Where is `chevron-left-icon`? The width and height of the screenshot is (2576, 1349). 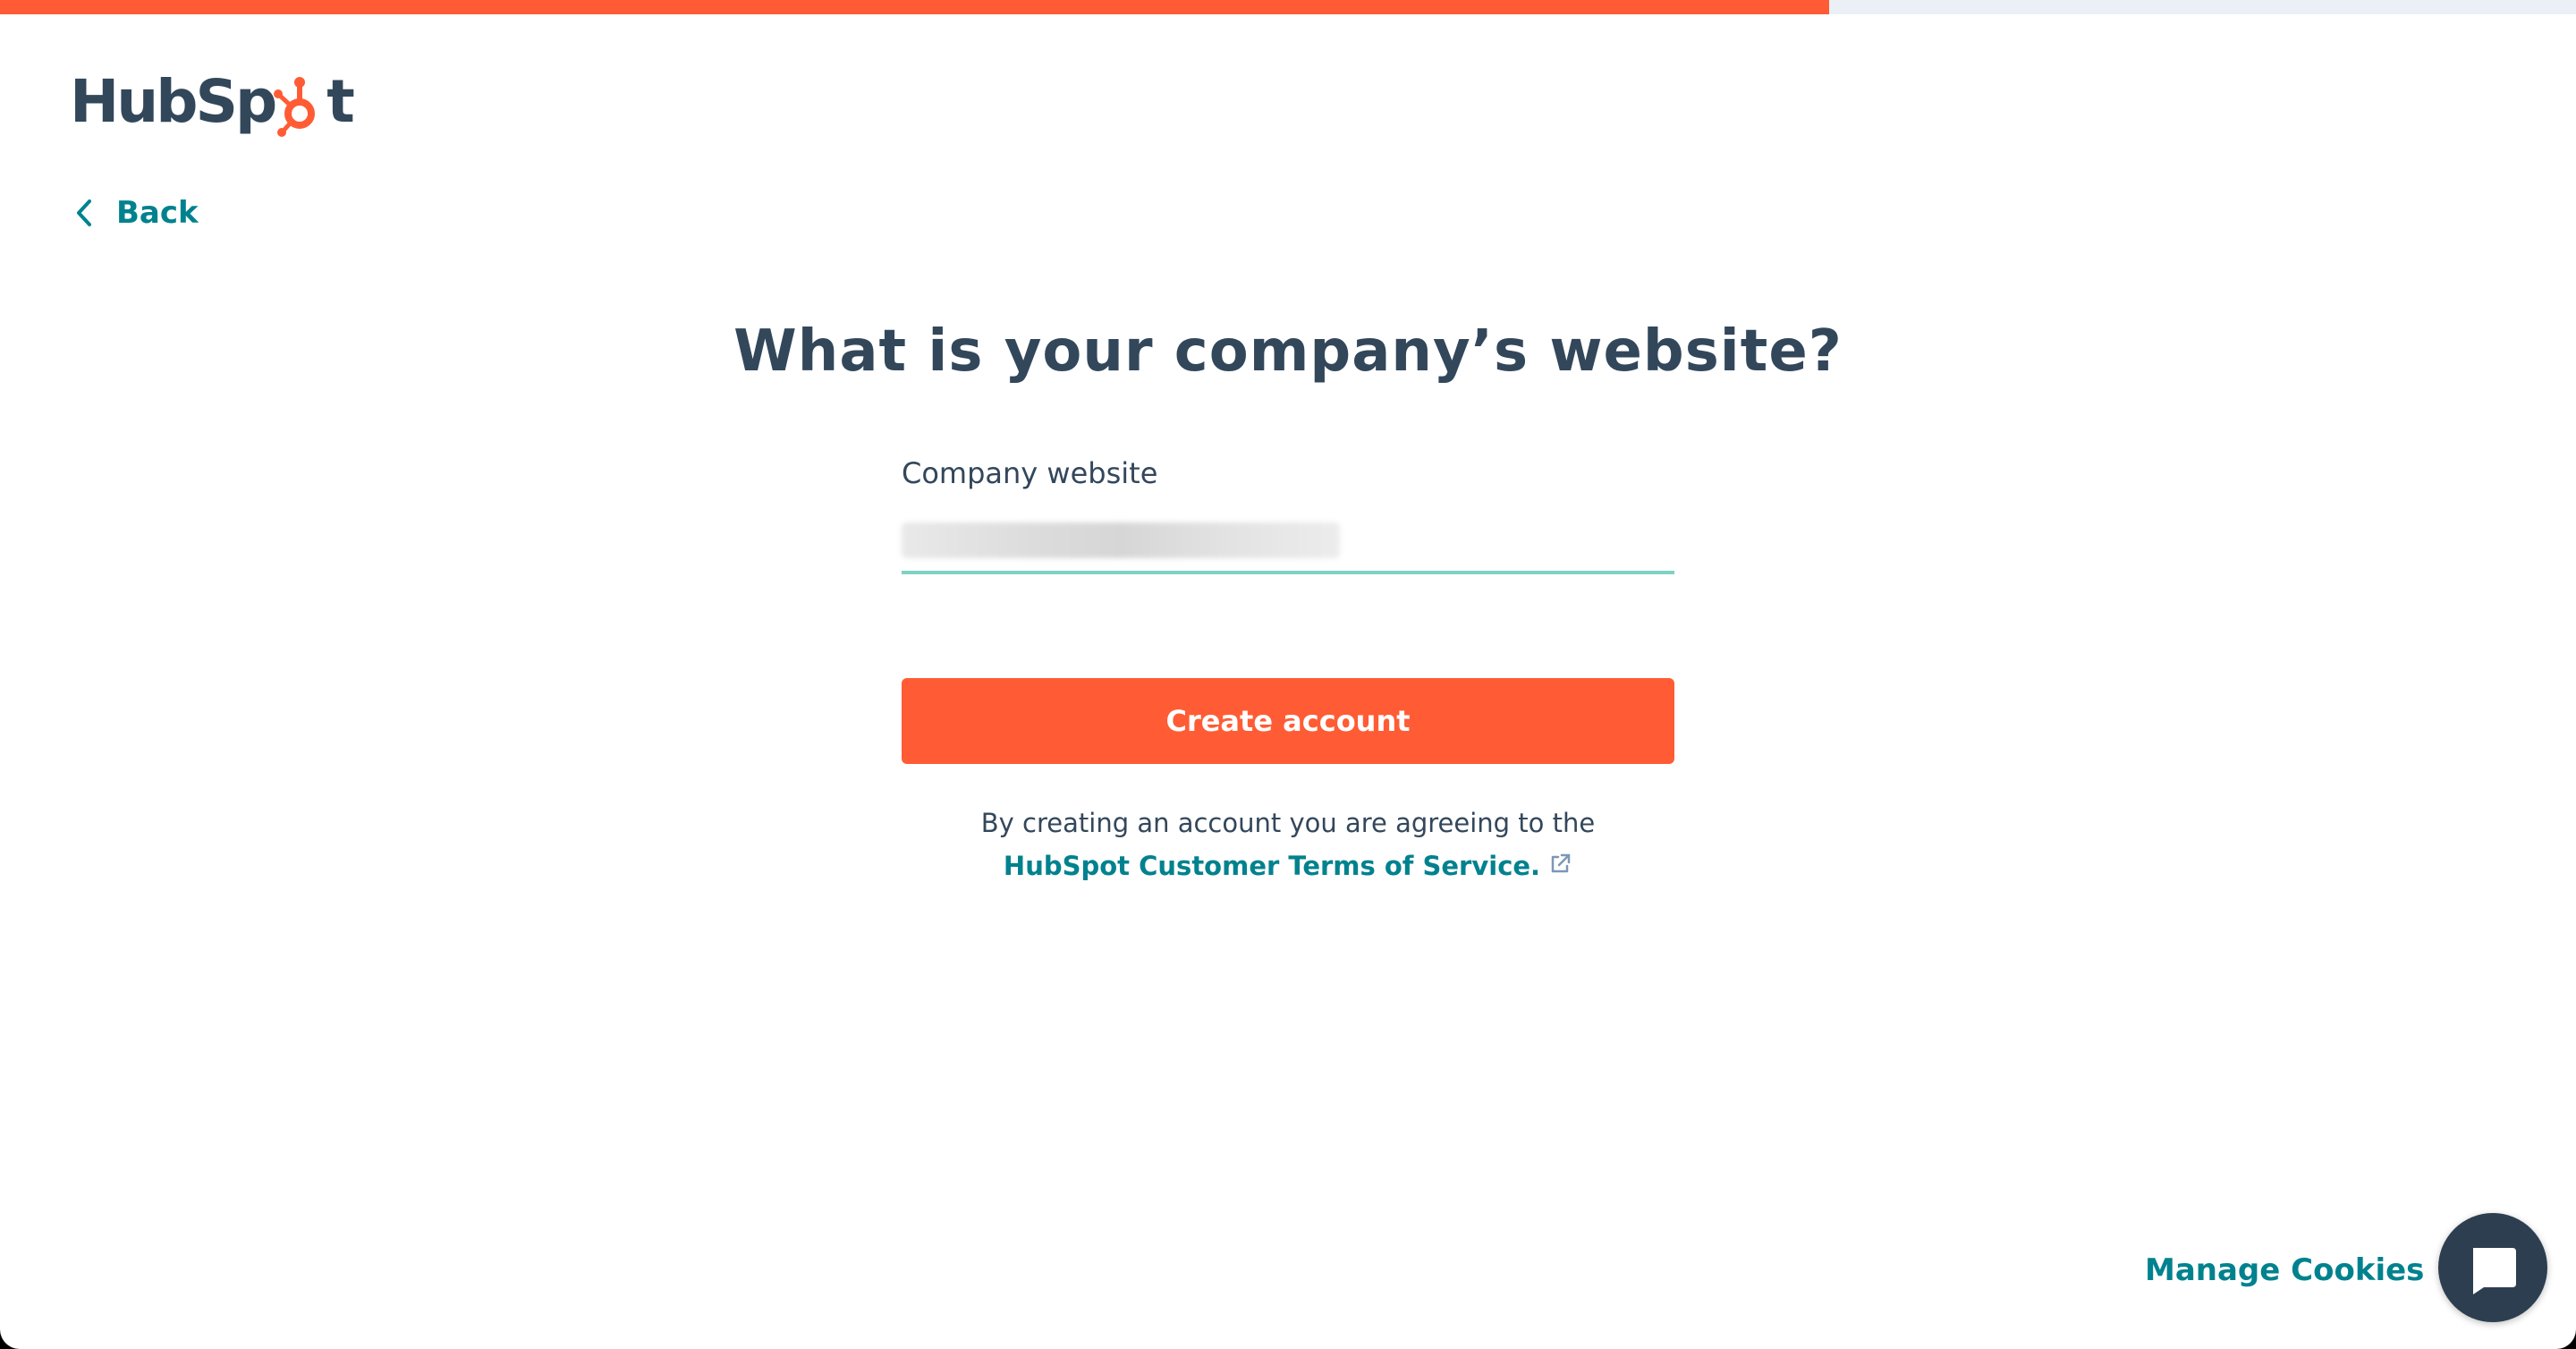
chevron-left-icon is located at coordinates (84, 212).